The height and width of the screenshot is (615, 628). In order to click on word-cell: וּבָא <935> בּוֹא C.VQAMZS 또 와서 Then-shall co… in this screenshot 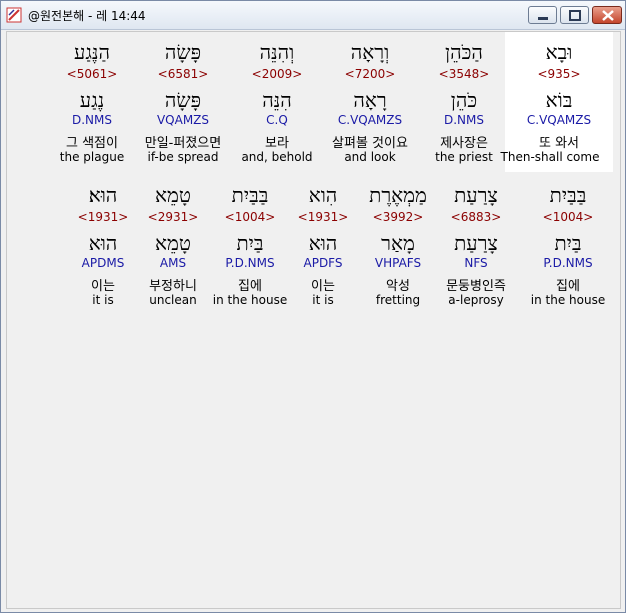, I will do `click(557, 102)`.